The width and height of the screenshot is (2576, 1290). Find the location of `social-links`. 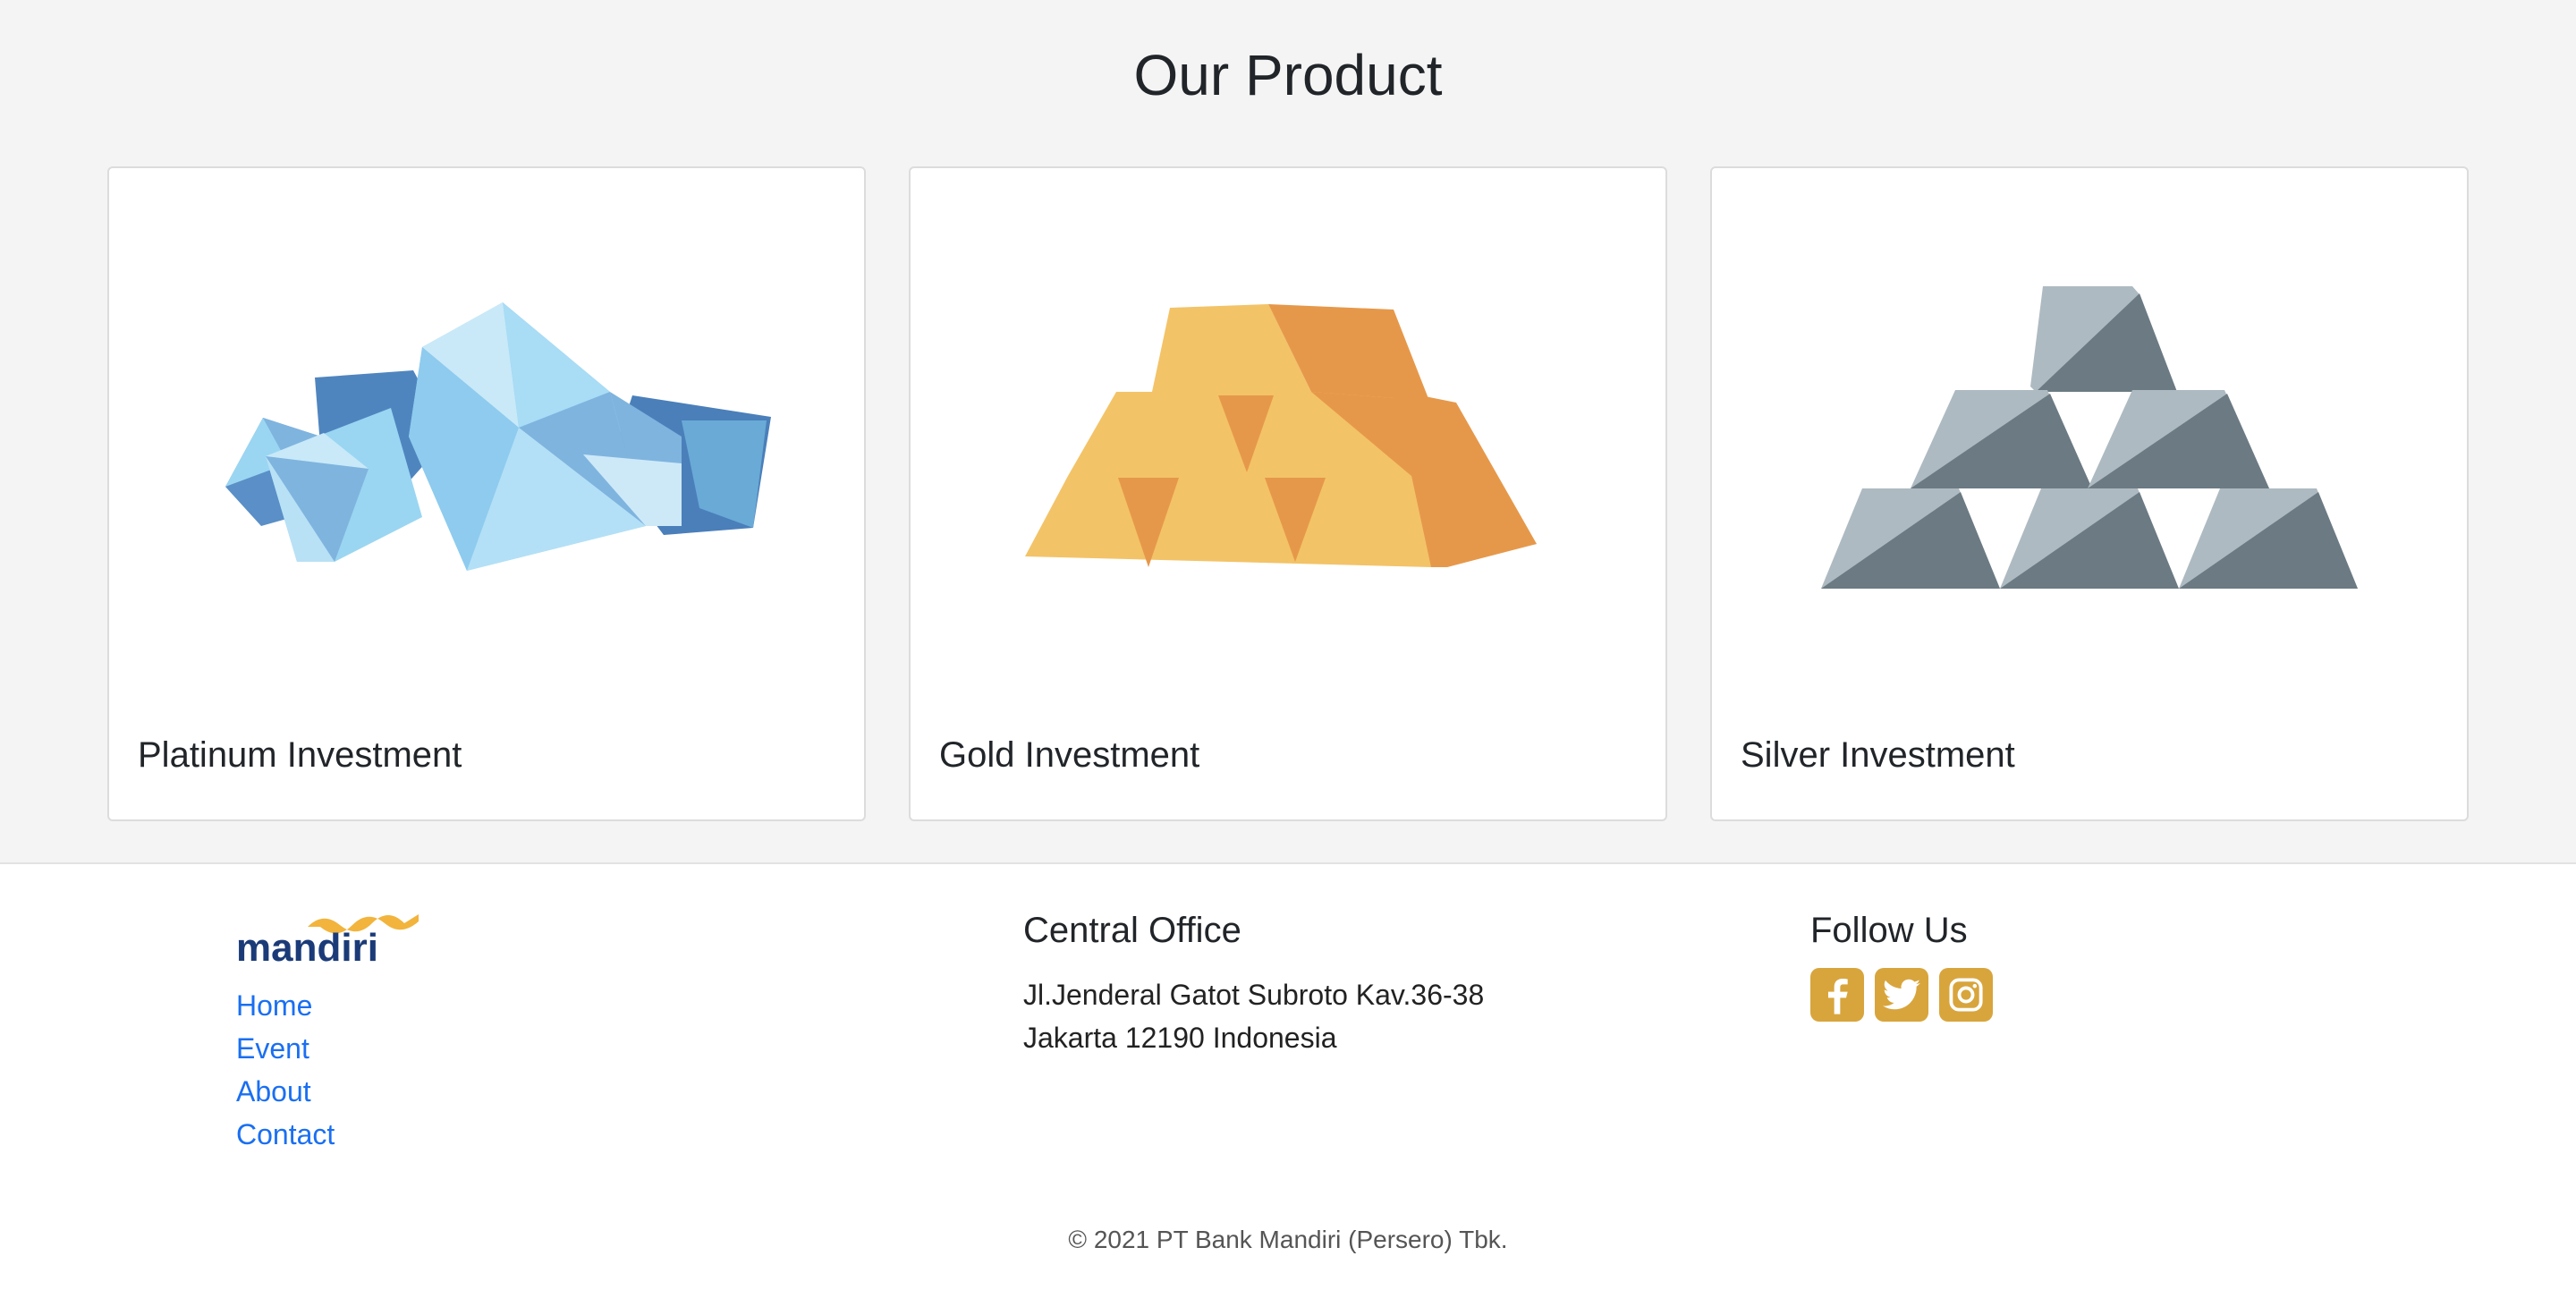

social-links is located at coordinates (1901, 995).